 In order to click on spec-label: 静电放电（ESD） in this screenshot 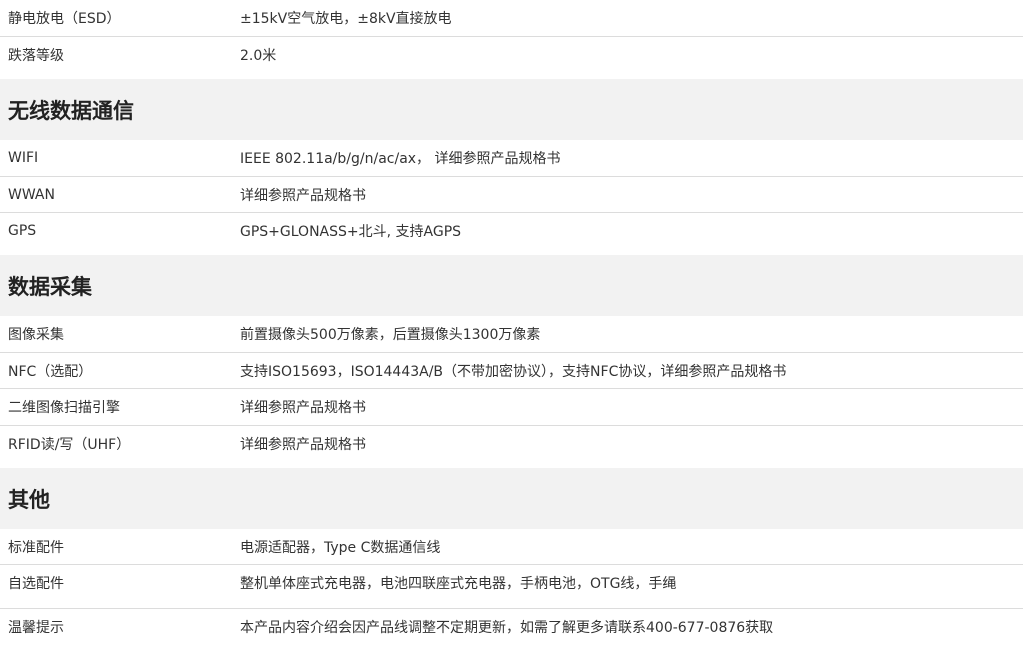, I will do `click(64, 19)`.